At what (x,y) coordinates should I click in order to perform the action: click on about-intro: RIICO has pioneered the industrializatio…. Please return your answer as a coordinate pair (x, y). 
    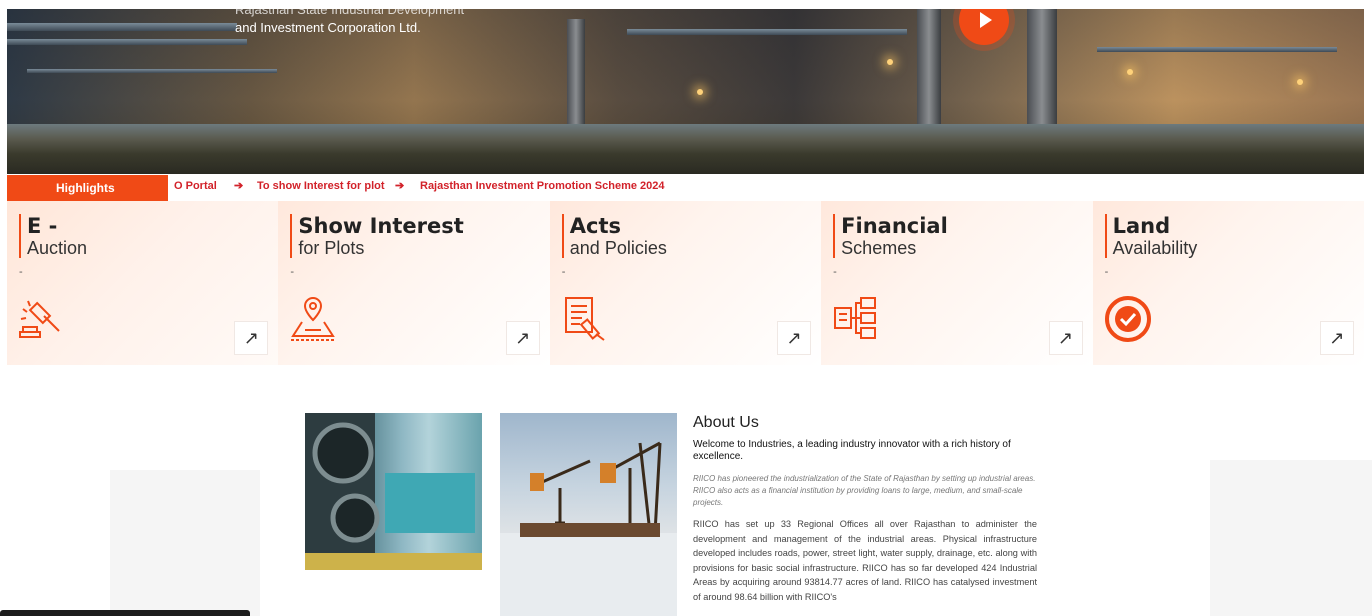
    Looking at the image, I should click on (864, 490).